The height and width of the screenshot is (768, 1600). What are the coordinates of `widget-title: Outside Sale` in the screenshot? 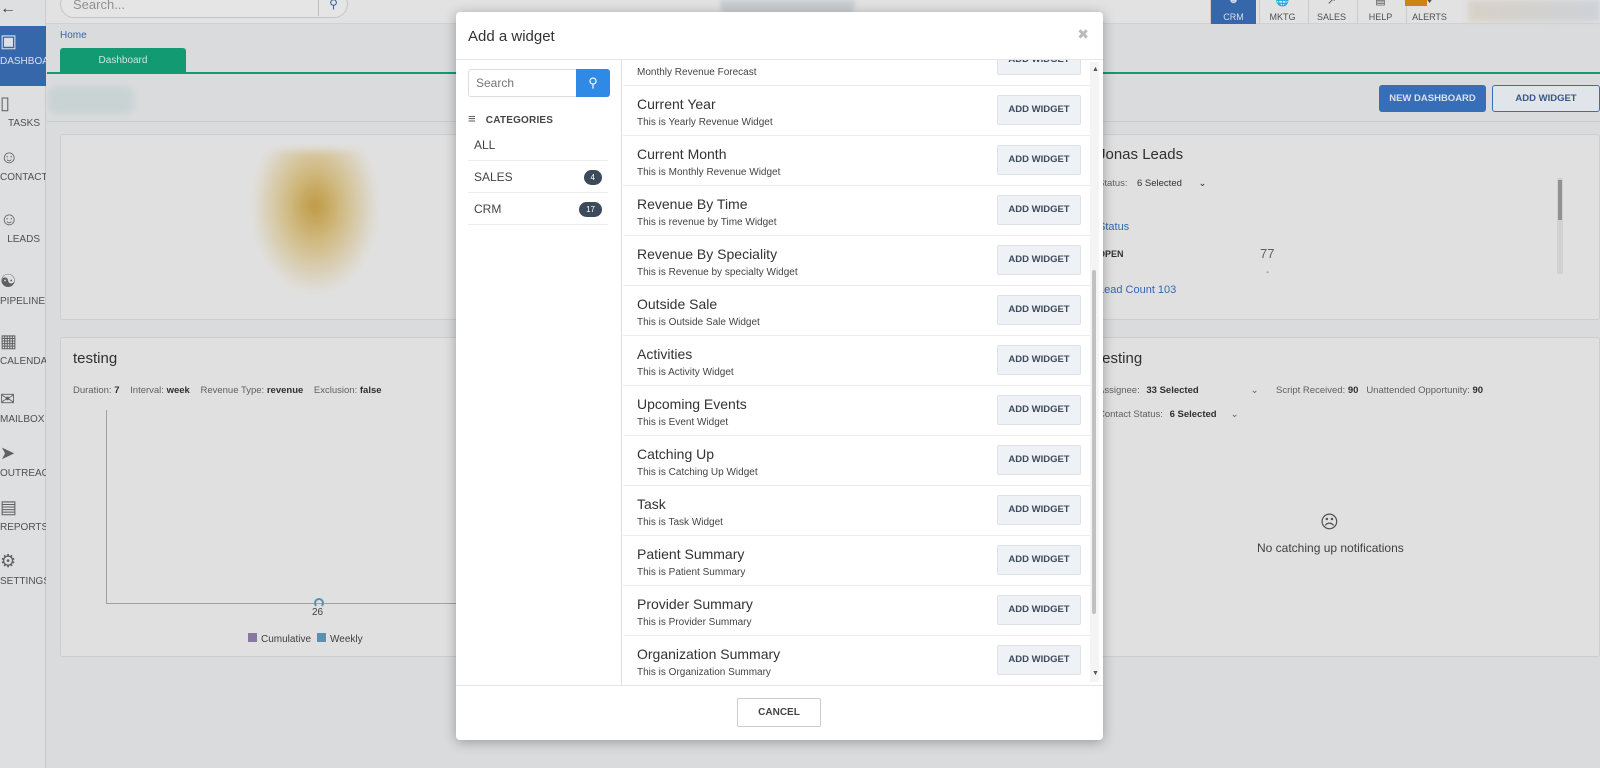 It's located at (677, 304).